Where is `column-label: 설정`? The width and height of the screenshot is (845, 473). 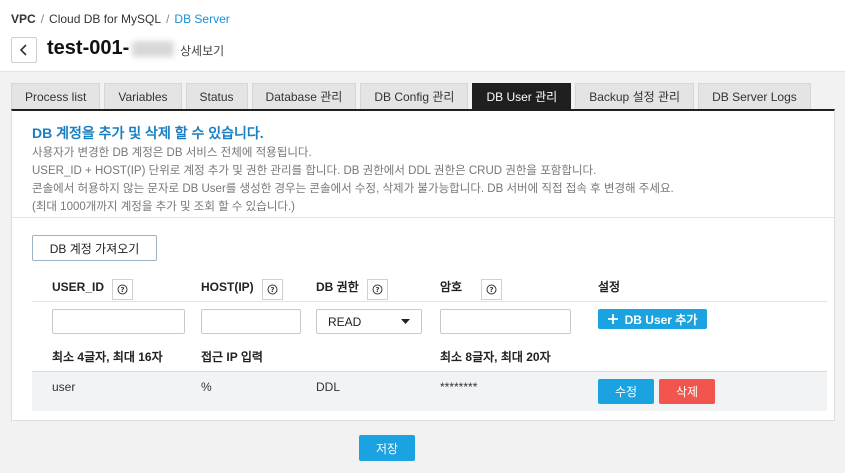
column-label: 설정 is located at coordinates (609, 287).